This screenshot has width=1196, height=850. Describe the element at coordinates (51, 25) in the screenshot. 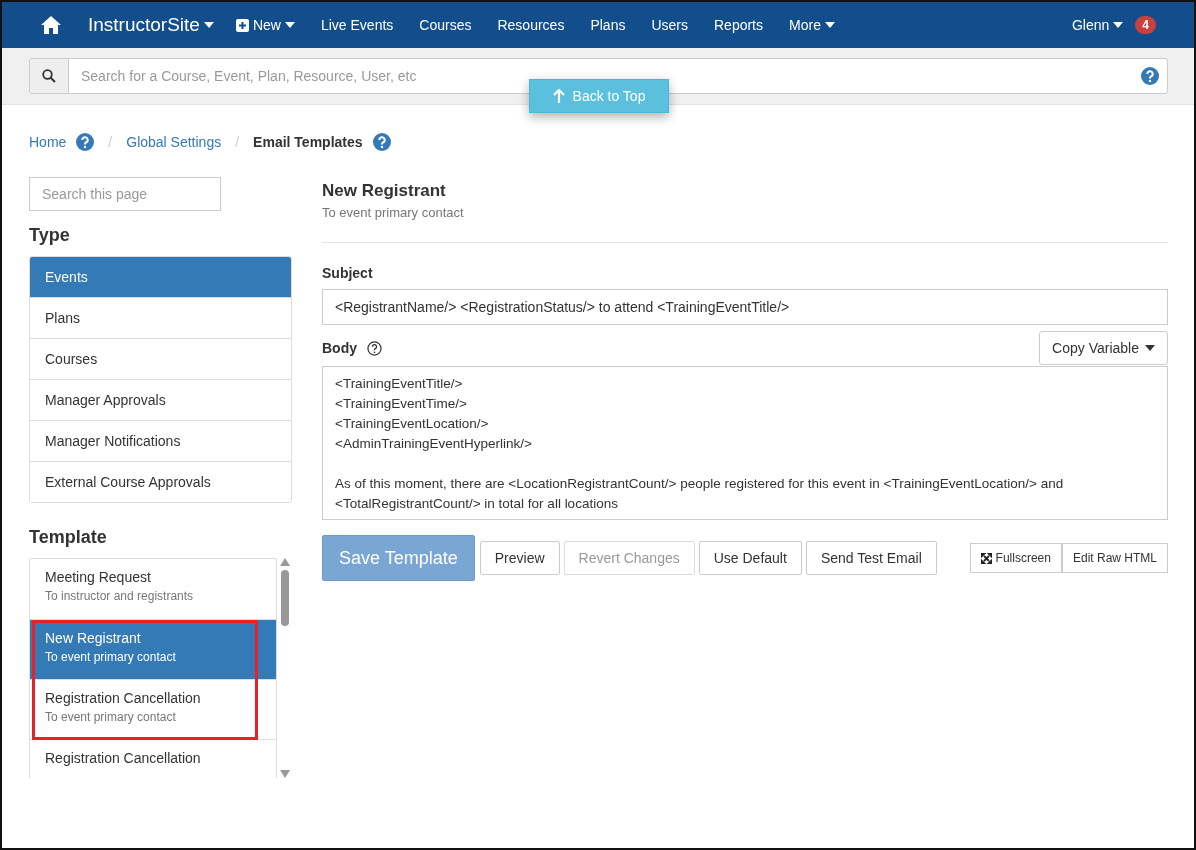

I see `home-icon` at that location.